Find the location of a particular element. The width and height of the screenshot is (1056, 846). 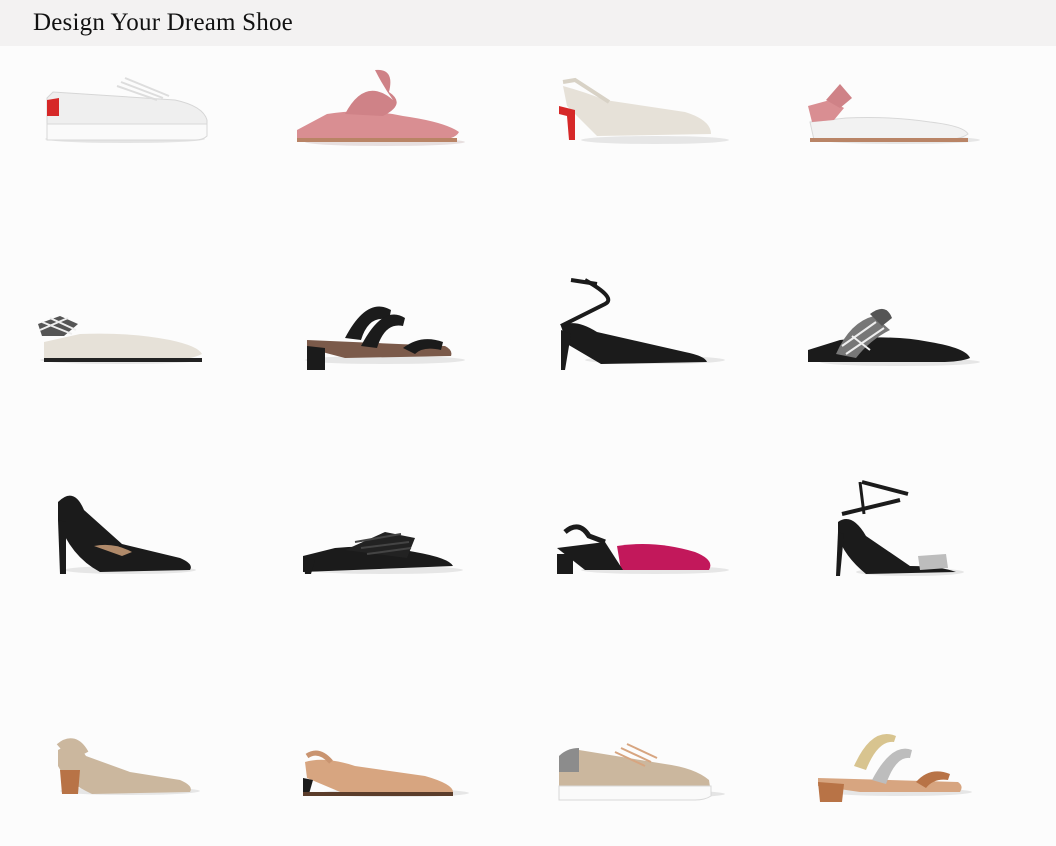

magenta-black-slingback-block-heel-image is located at coordinates (643, 549).